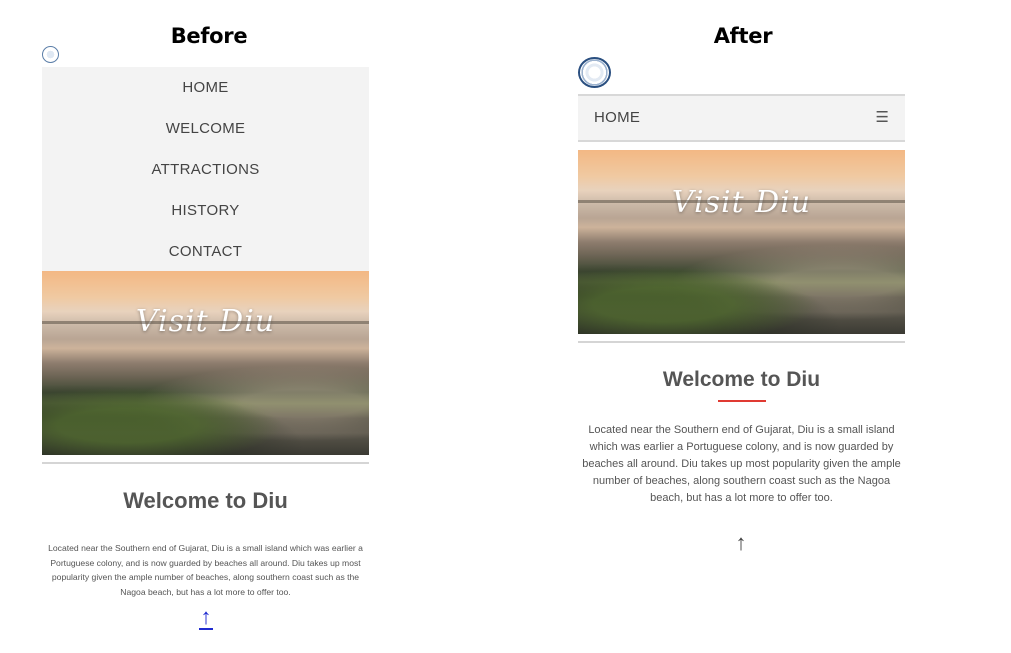 Image resolution: width=1011 pixels, height=653 pixels. Describe the element at coordinates (206, 629) in the screenshot. I see `link-underline` at that location.